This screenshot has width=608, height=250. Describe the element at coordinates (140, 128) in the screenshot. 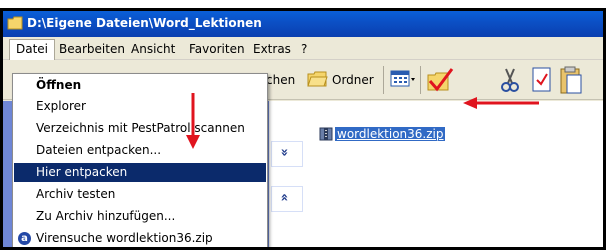

I see `menu-item-pestpatrol-scan: Verzeichnis mit PestPatrol scannen` at that location.